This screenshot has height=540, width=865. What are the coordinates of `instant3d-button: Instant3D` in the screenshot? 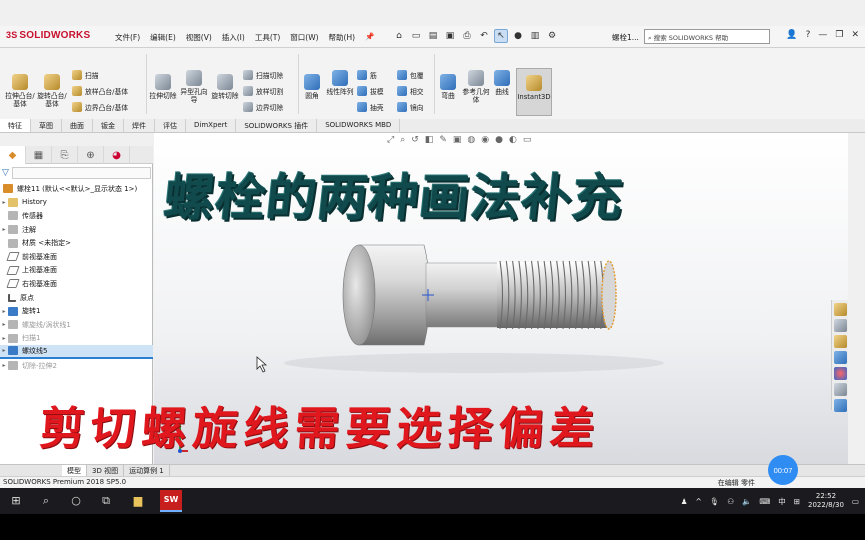 It's located at (534, 92).